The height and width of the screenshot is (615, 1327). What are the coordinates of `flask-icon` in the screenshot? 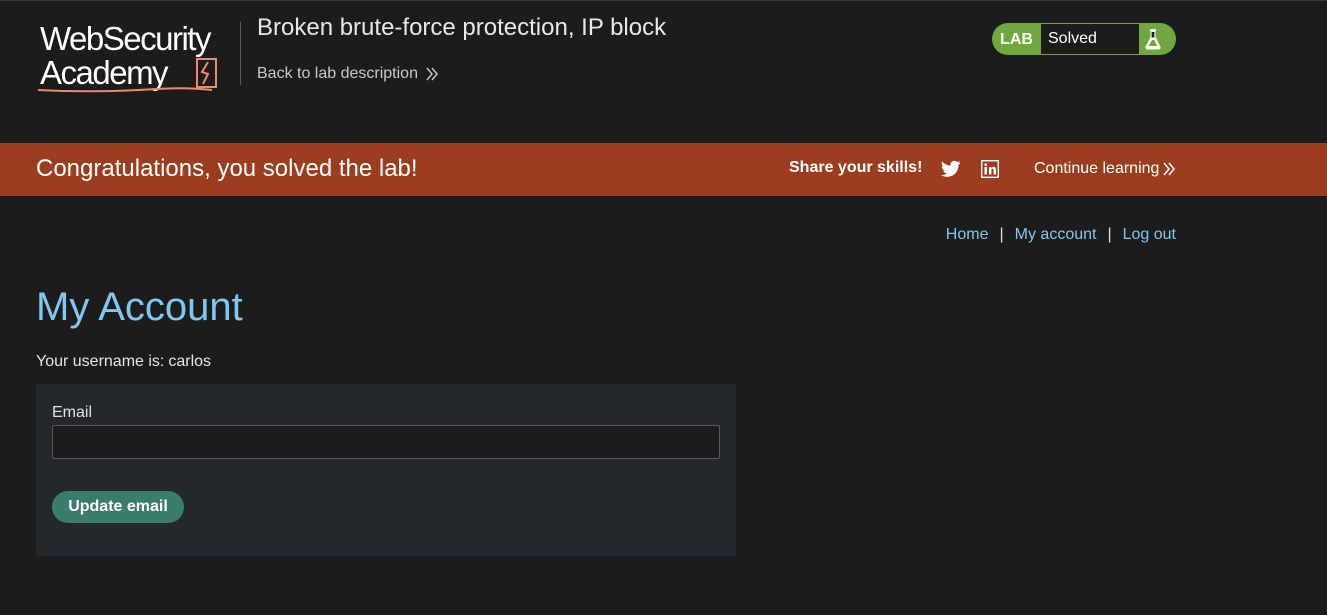 It's located at (1157, 39).